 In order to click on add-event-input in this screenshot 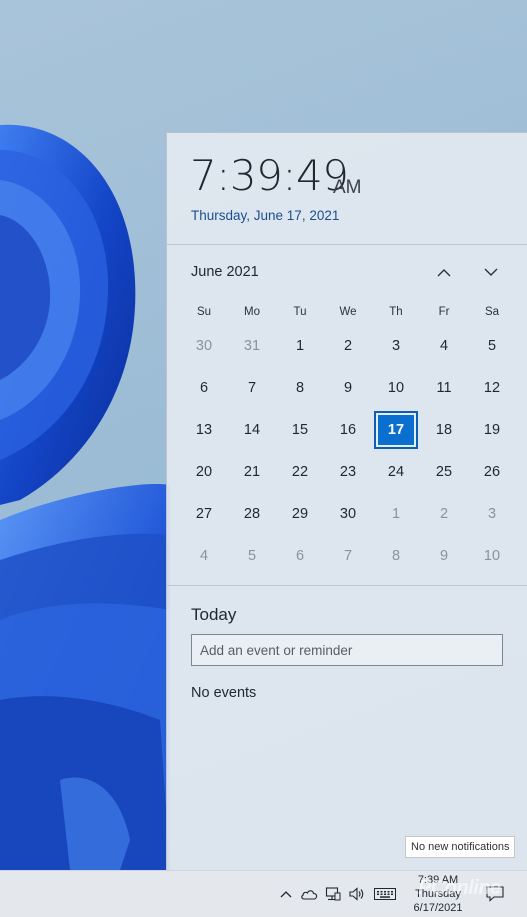, I will do `click(347, 650)`.